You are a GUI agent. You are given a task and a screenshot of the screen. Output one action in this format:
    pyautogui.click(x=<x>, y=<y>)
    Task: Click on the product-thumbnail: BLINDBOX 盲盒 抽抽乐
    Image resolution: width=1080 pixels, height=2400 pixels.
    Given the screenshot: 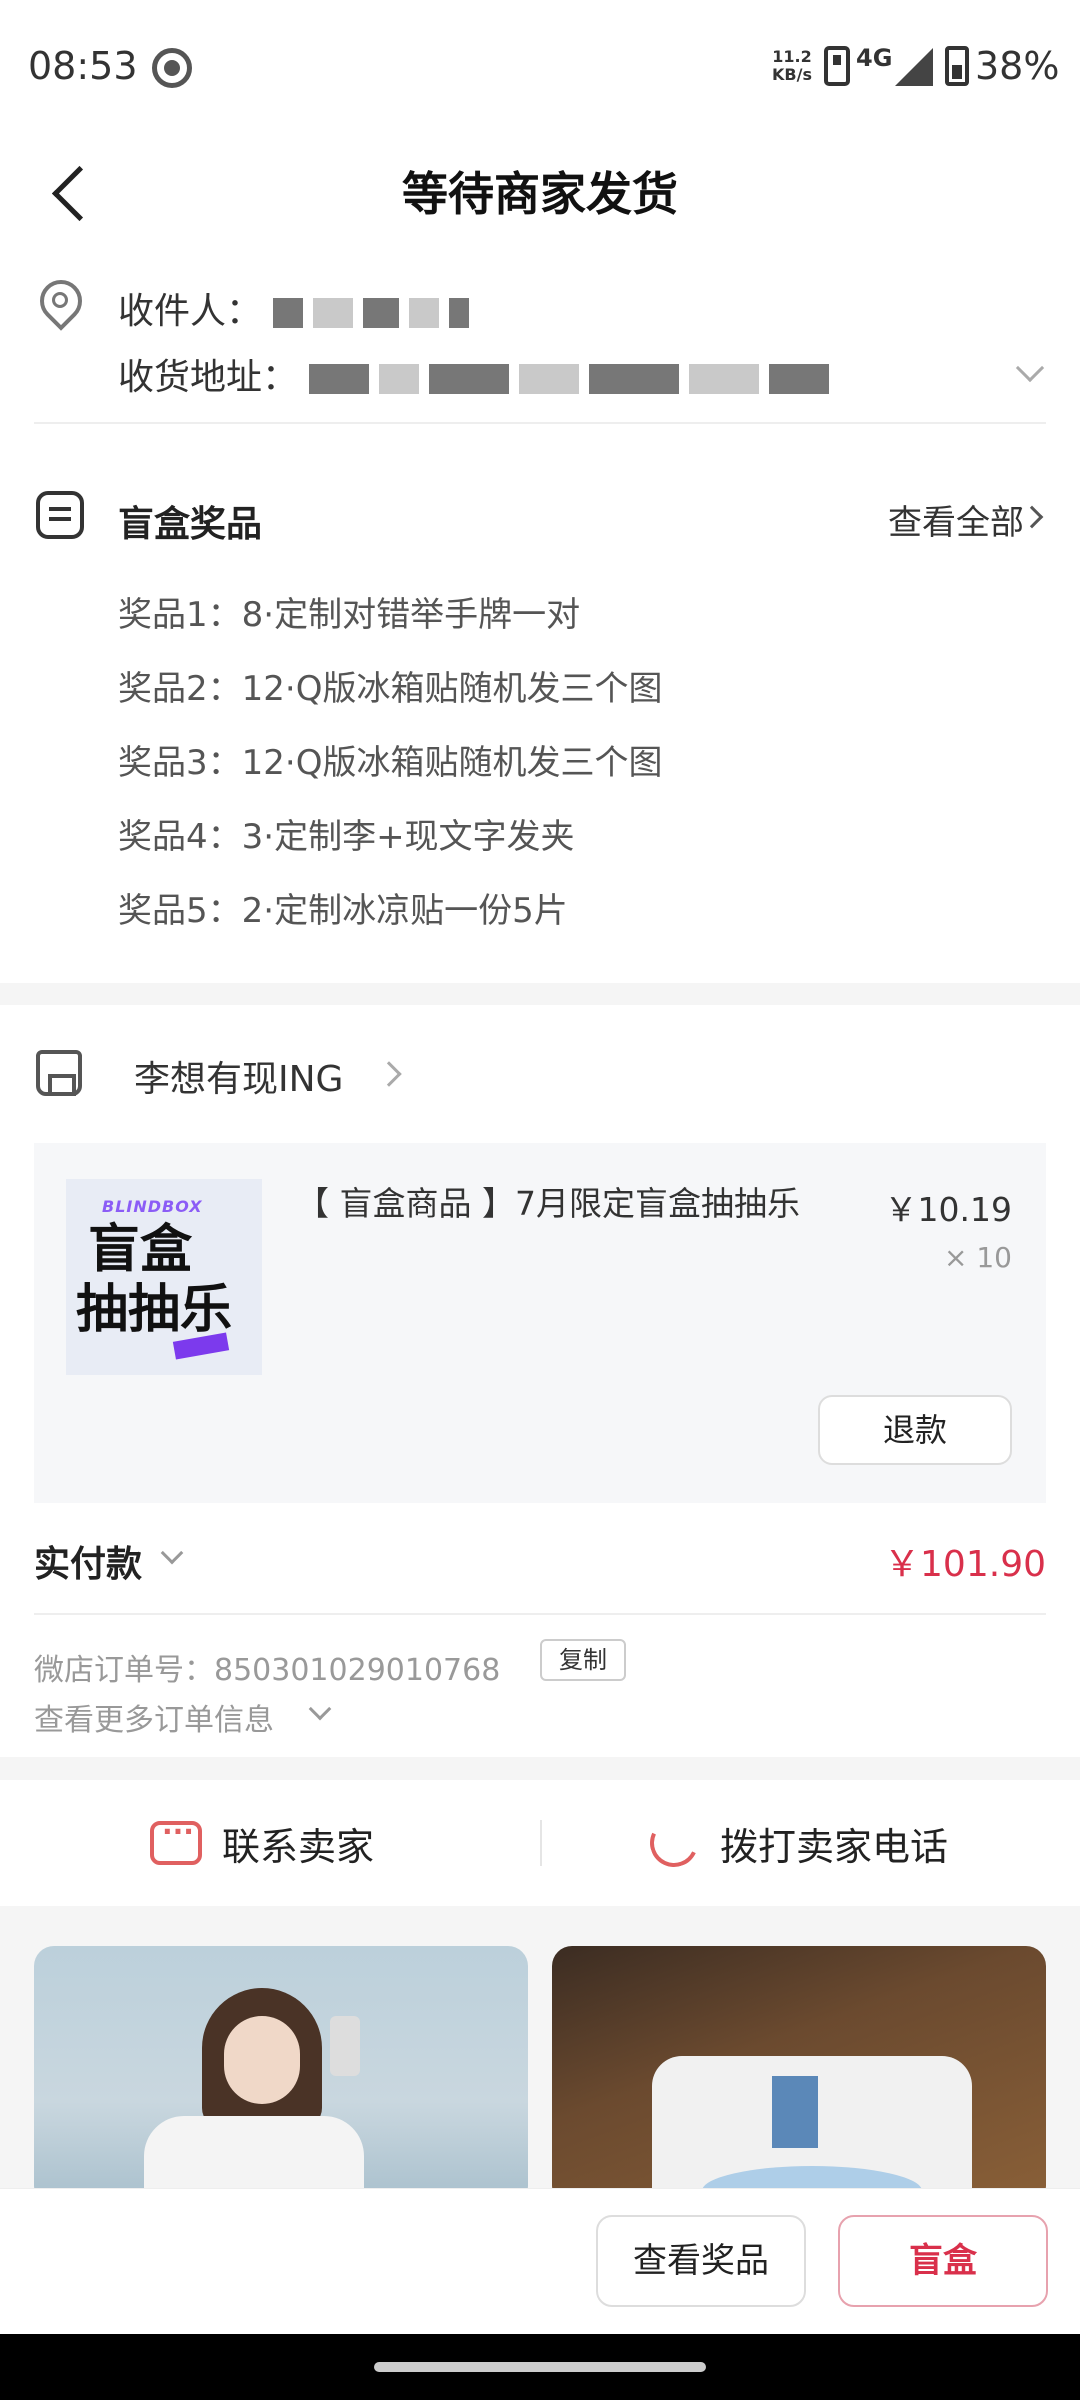 What is the action you would take?
    pyautogui.click(x=164, y=1277)
    